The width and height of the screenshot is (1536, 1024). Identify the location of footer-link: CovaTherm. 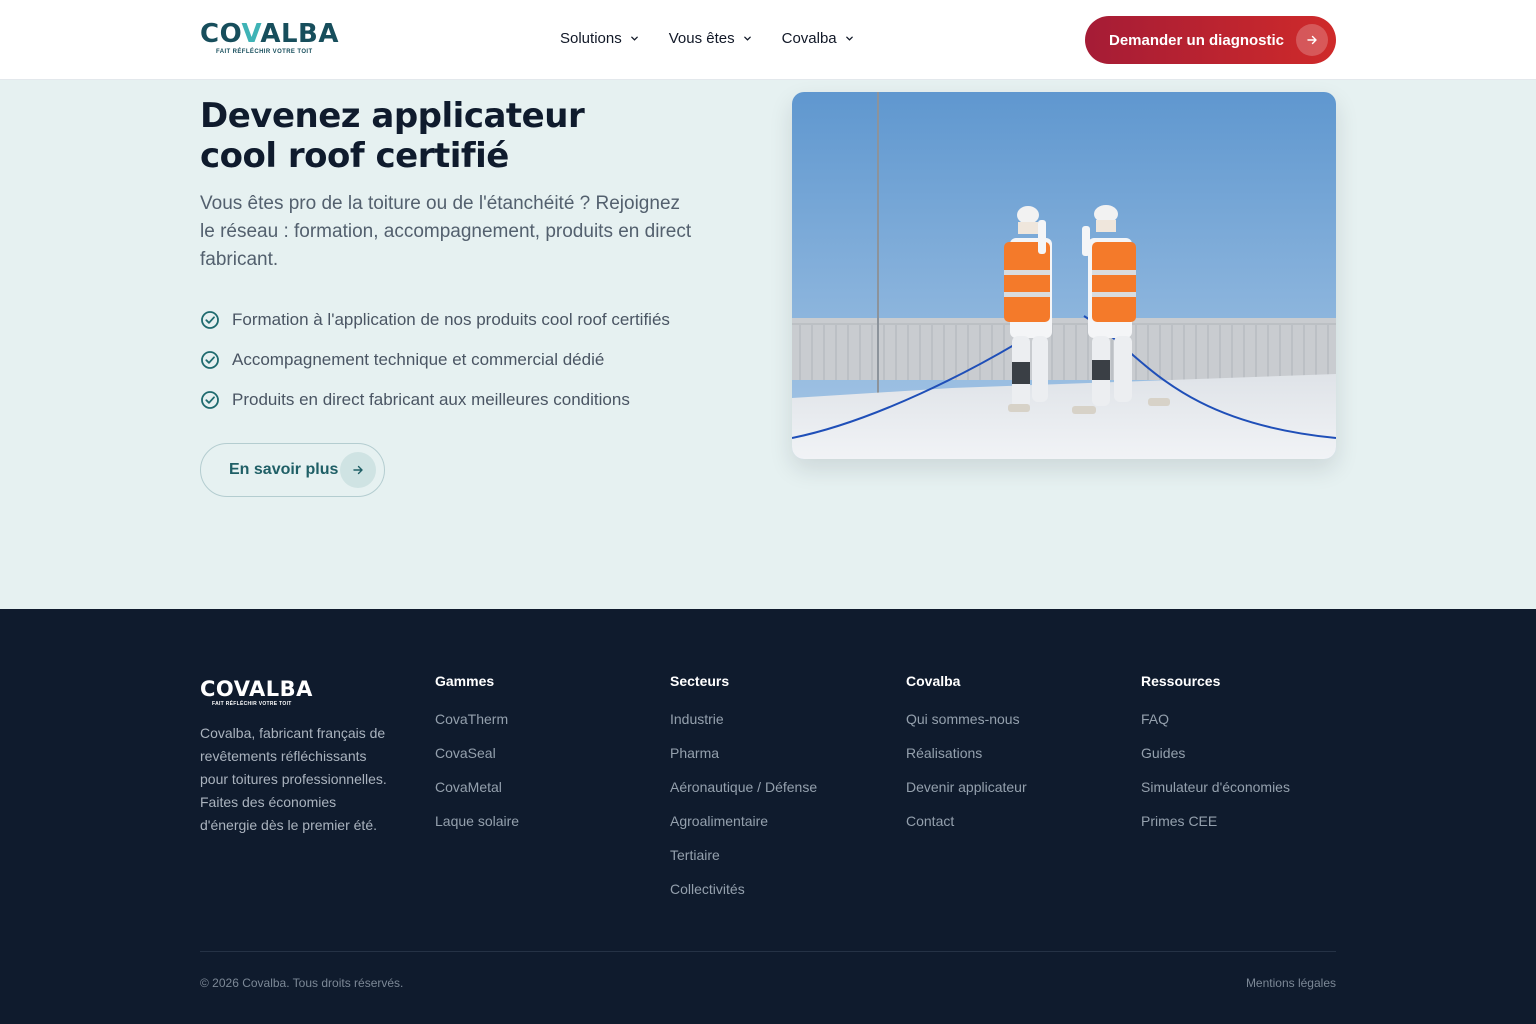
(477, 728).